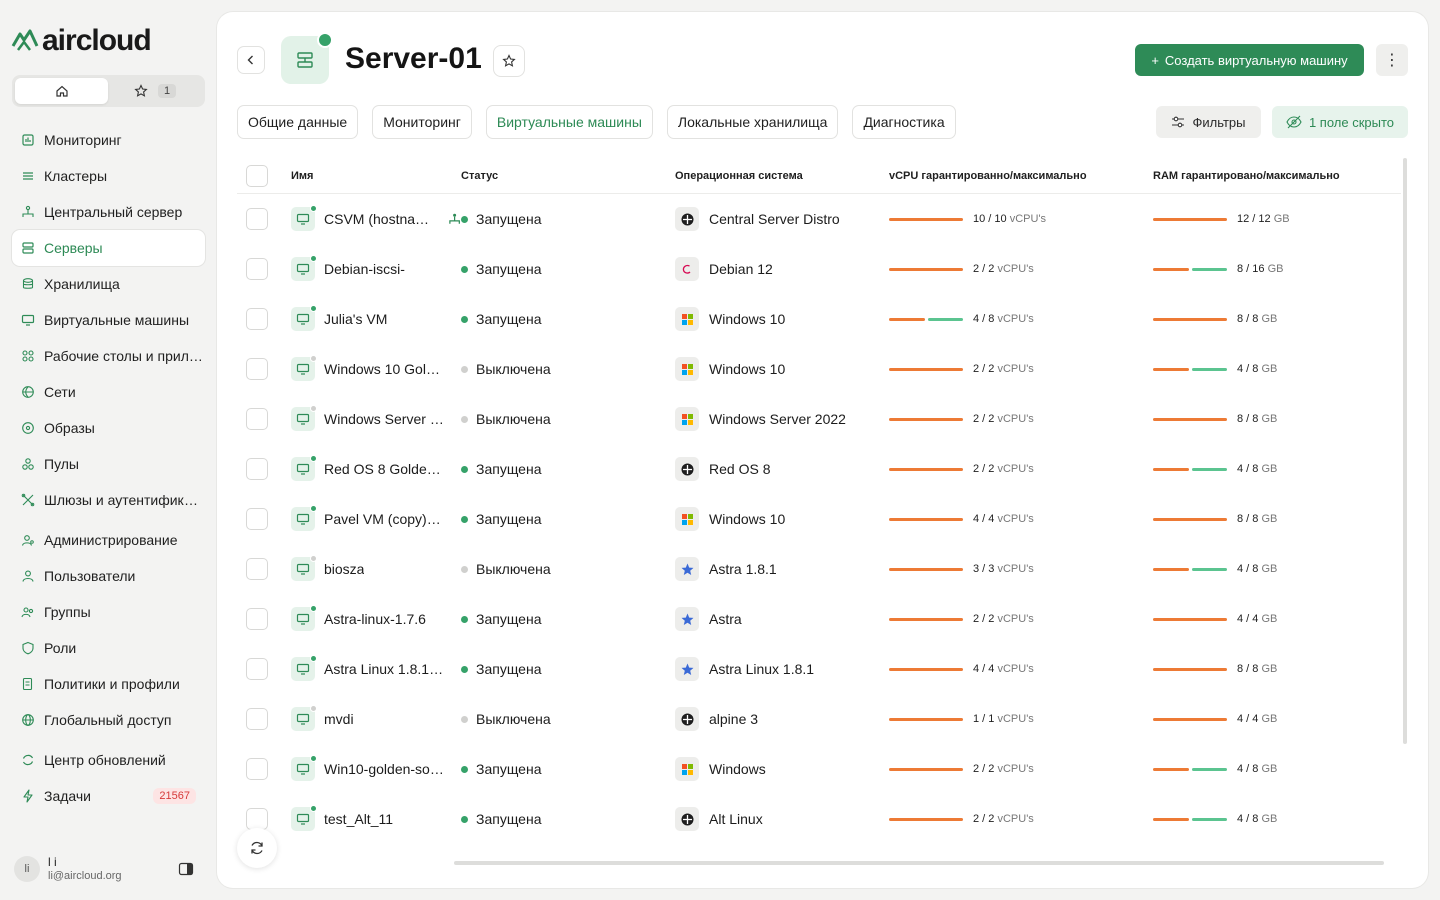 Image resolution: width=1440 pixels, height=900 pixels. Describe the element at coordinates (108, 140) in the screenshot. I see `sidebar-item-0: Мониторинг` at that location.